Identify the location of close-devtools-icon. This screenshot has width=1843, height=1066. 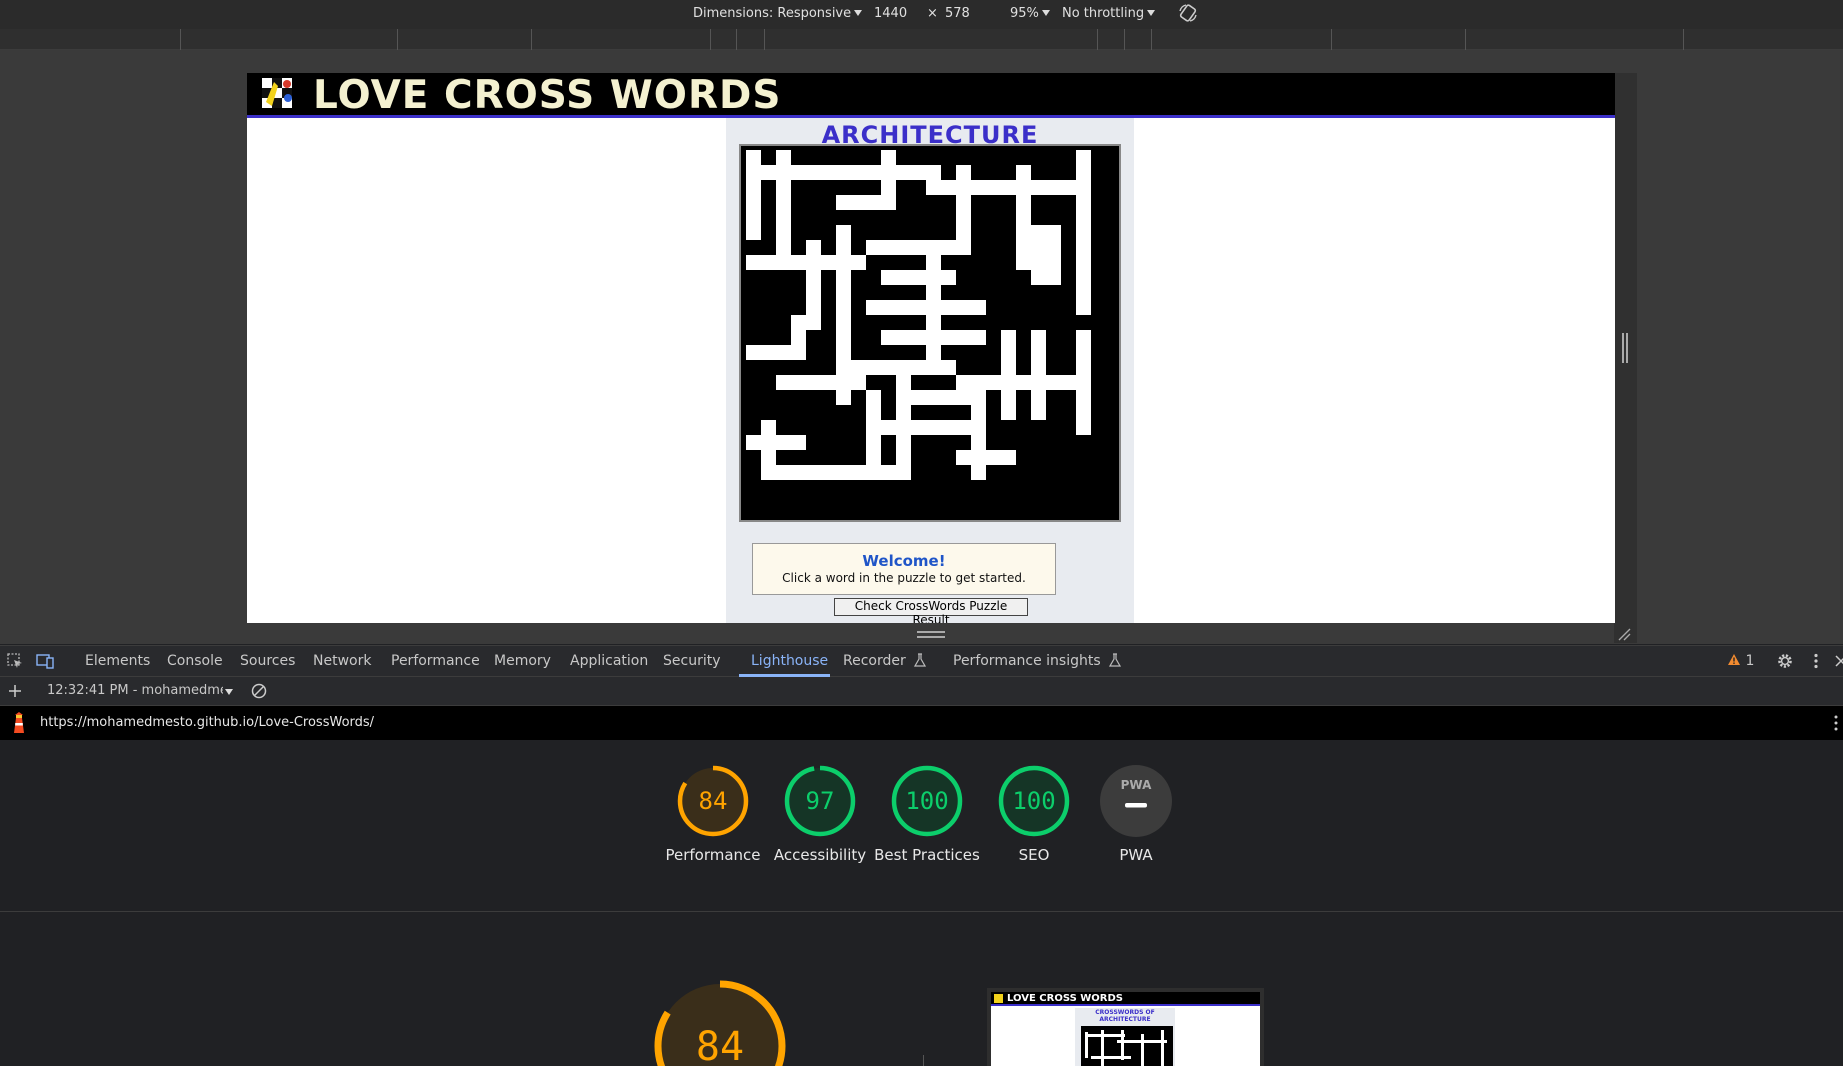
(1837, 661).